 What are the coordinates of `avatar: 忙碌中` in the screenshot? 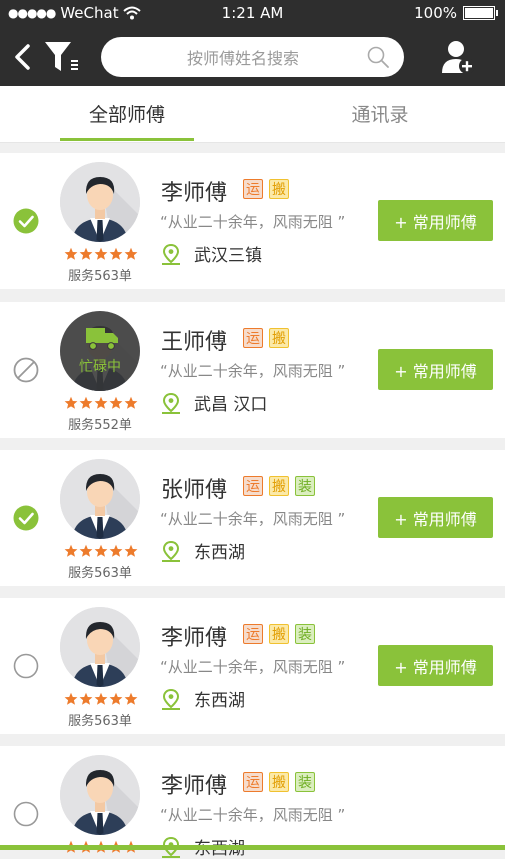 It's located at (100, 351).